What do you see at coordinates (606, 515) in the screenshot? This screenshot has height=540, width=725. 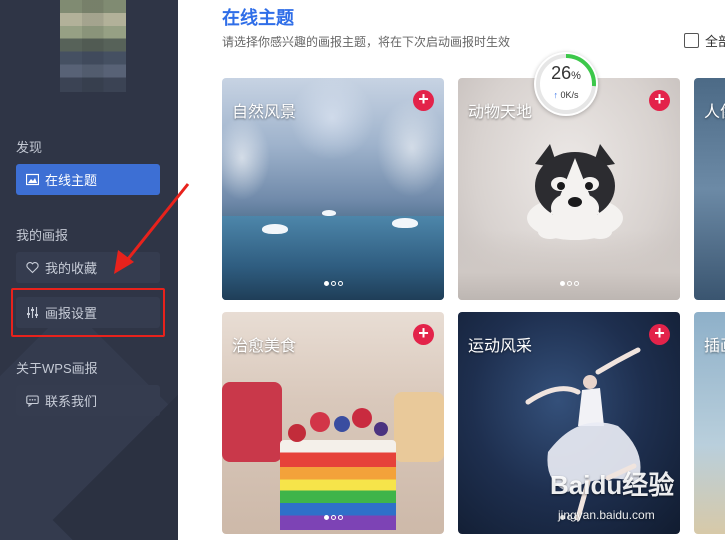 I see `watermark-url: jingyan.baidu.com` at bounding box center [606, 515].